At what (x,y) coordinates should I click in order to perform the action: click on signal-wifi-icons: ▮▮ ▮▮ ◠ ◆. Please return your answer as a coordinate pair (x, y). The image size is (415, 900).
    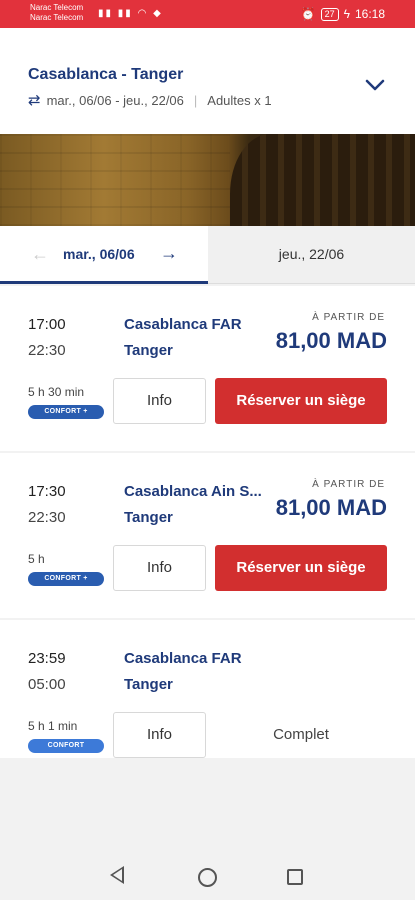
    Looking at the image, I should click on (130, 13).